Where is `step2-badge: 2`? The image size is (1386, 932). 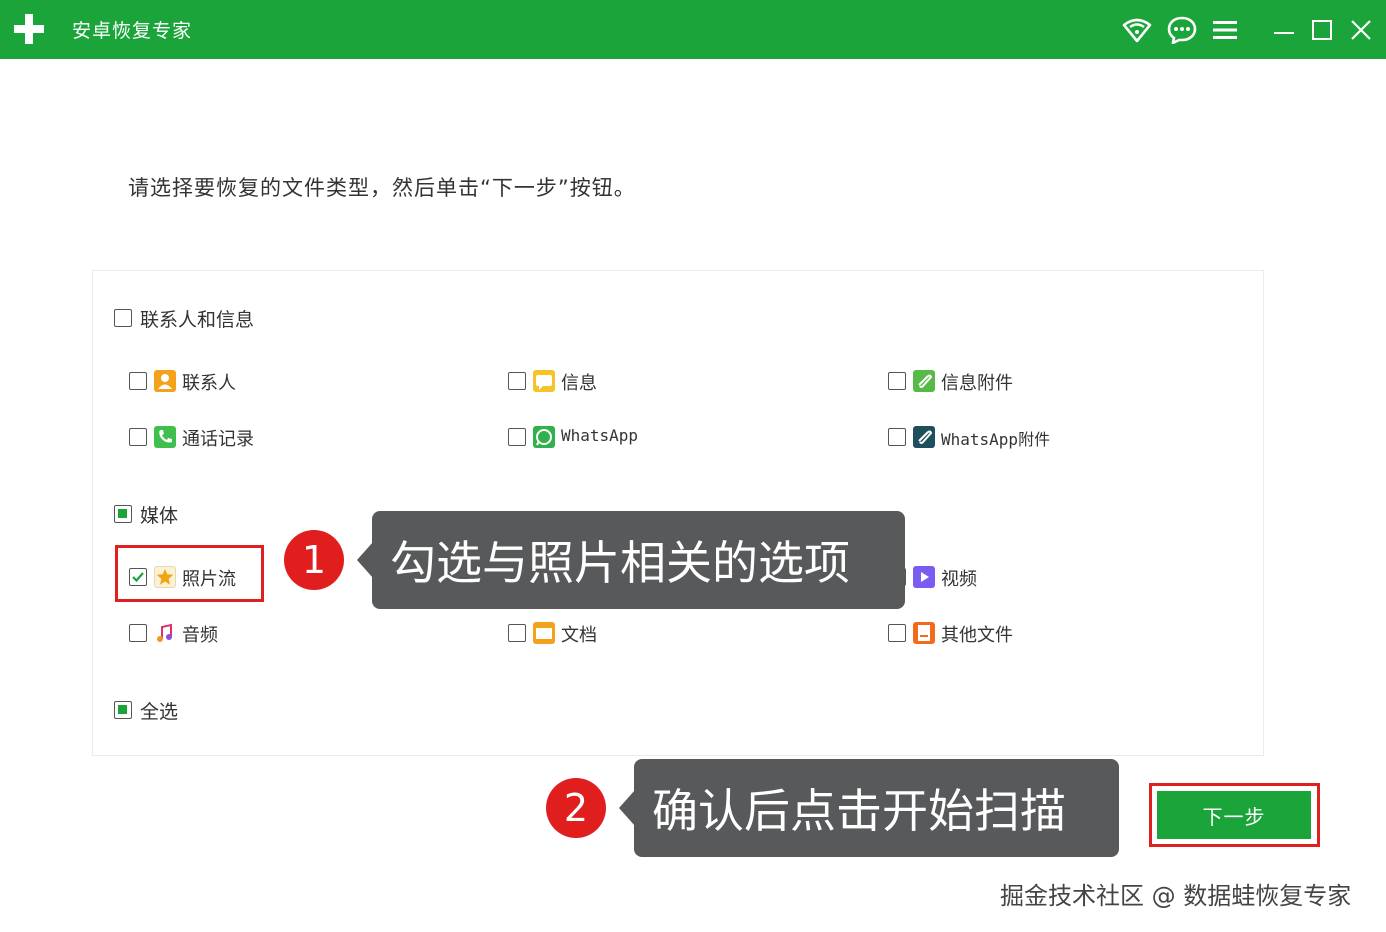
step2-badge: 2 is located at coordinates (576, 808).